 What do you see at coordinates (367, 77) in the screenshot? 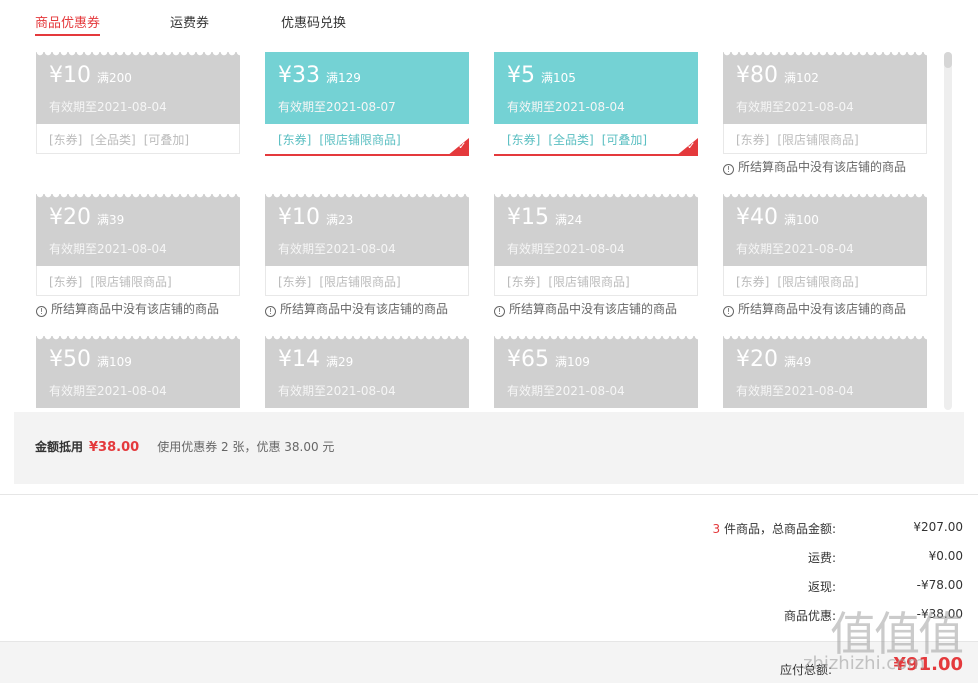
I see `coupon-amount: ¥33 满129` at bounding box center [367, 77].